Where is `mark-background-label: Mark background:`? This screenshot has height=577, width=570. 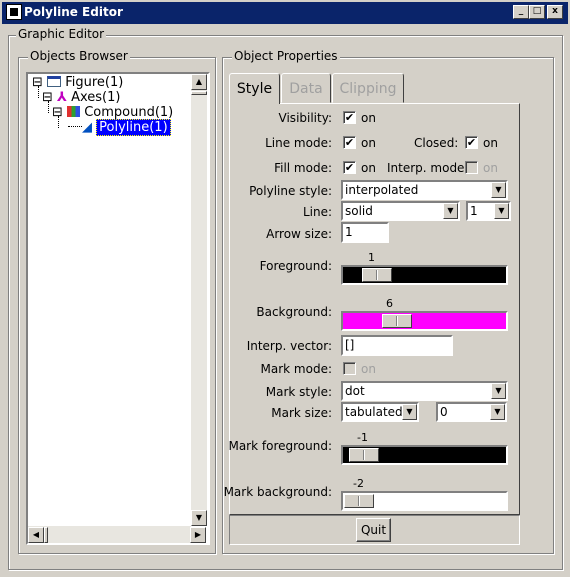
mark-background-label: Mark background: is located at coordinates (277, 492).